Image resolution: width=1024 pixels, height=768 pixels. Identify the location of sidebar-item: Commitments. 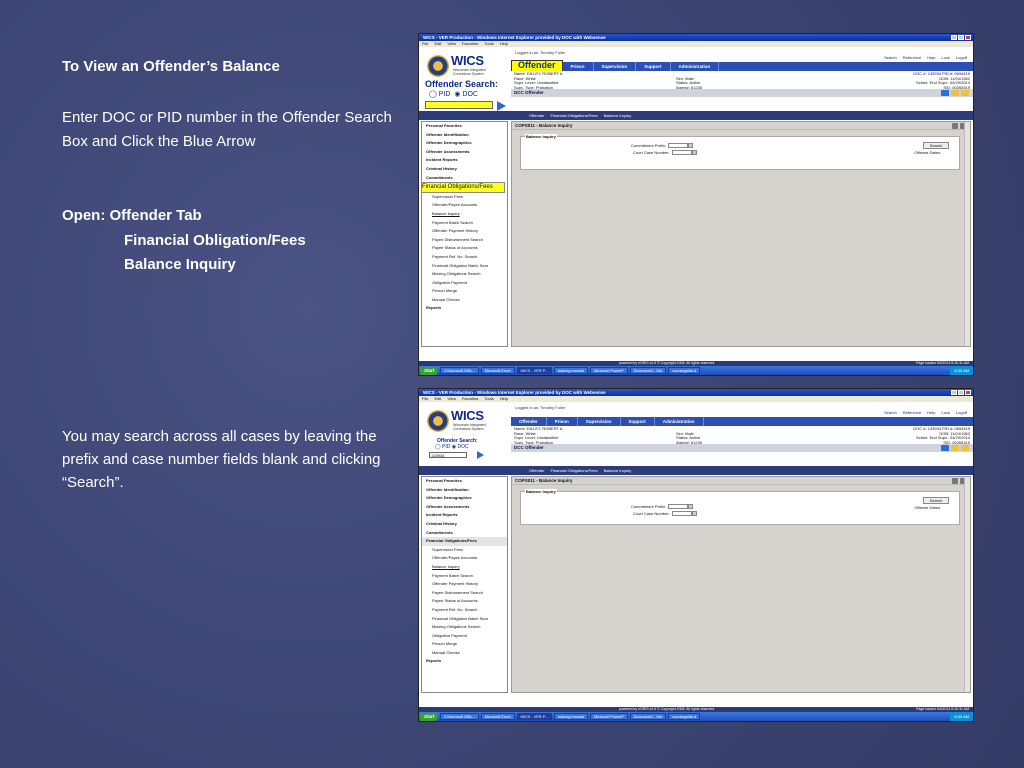
(464, 178).